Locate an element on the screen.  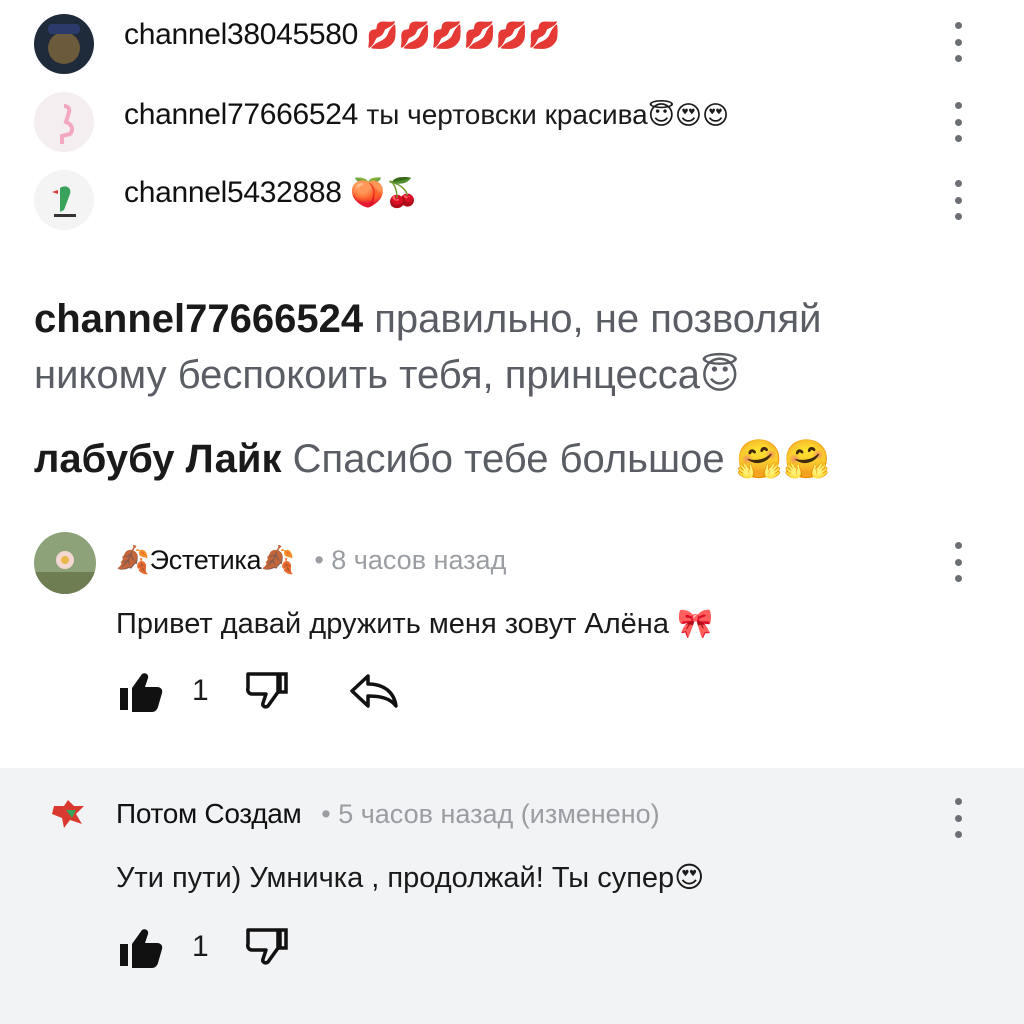
reply-icon is located at coordinates (374, 691).